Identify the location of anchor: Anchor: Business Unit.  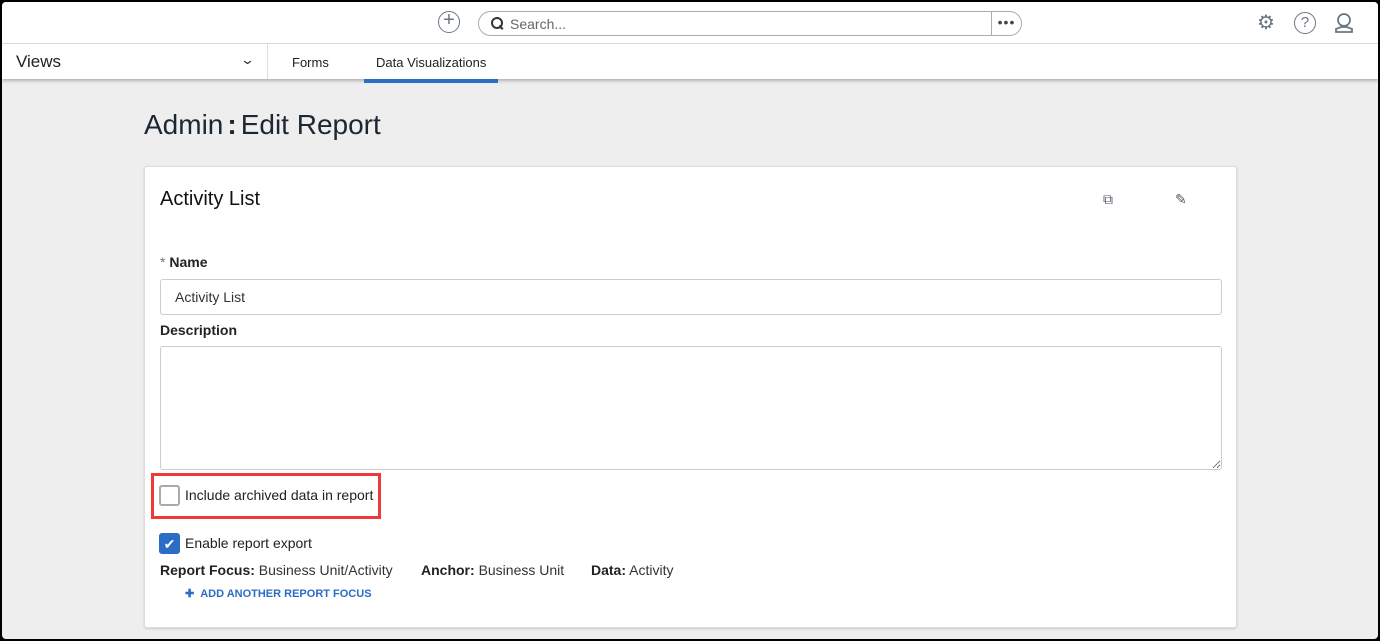
(493, 570).